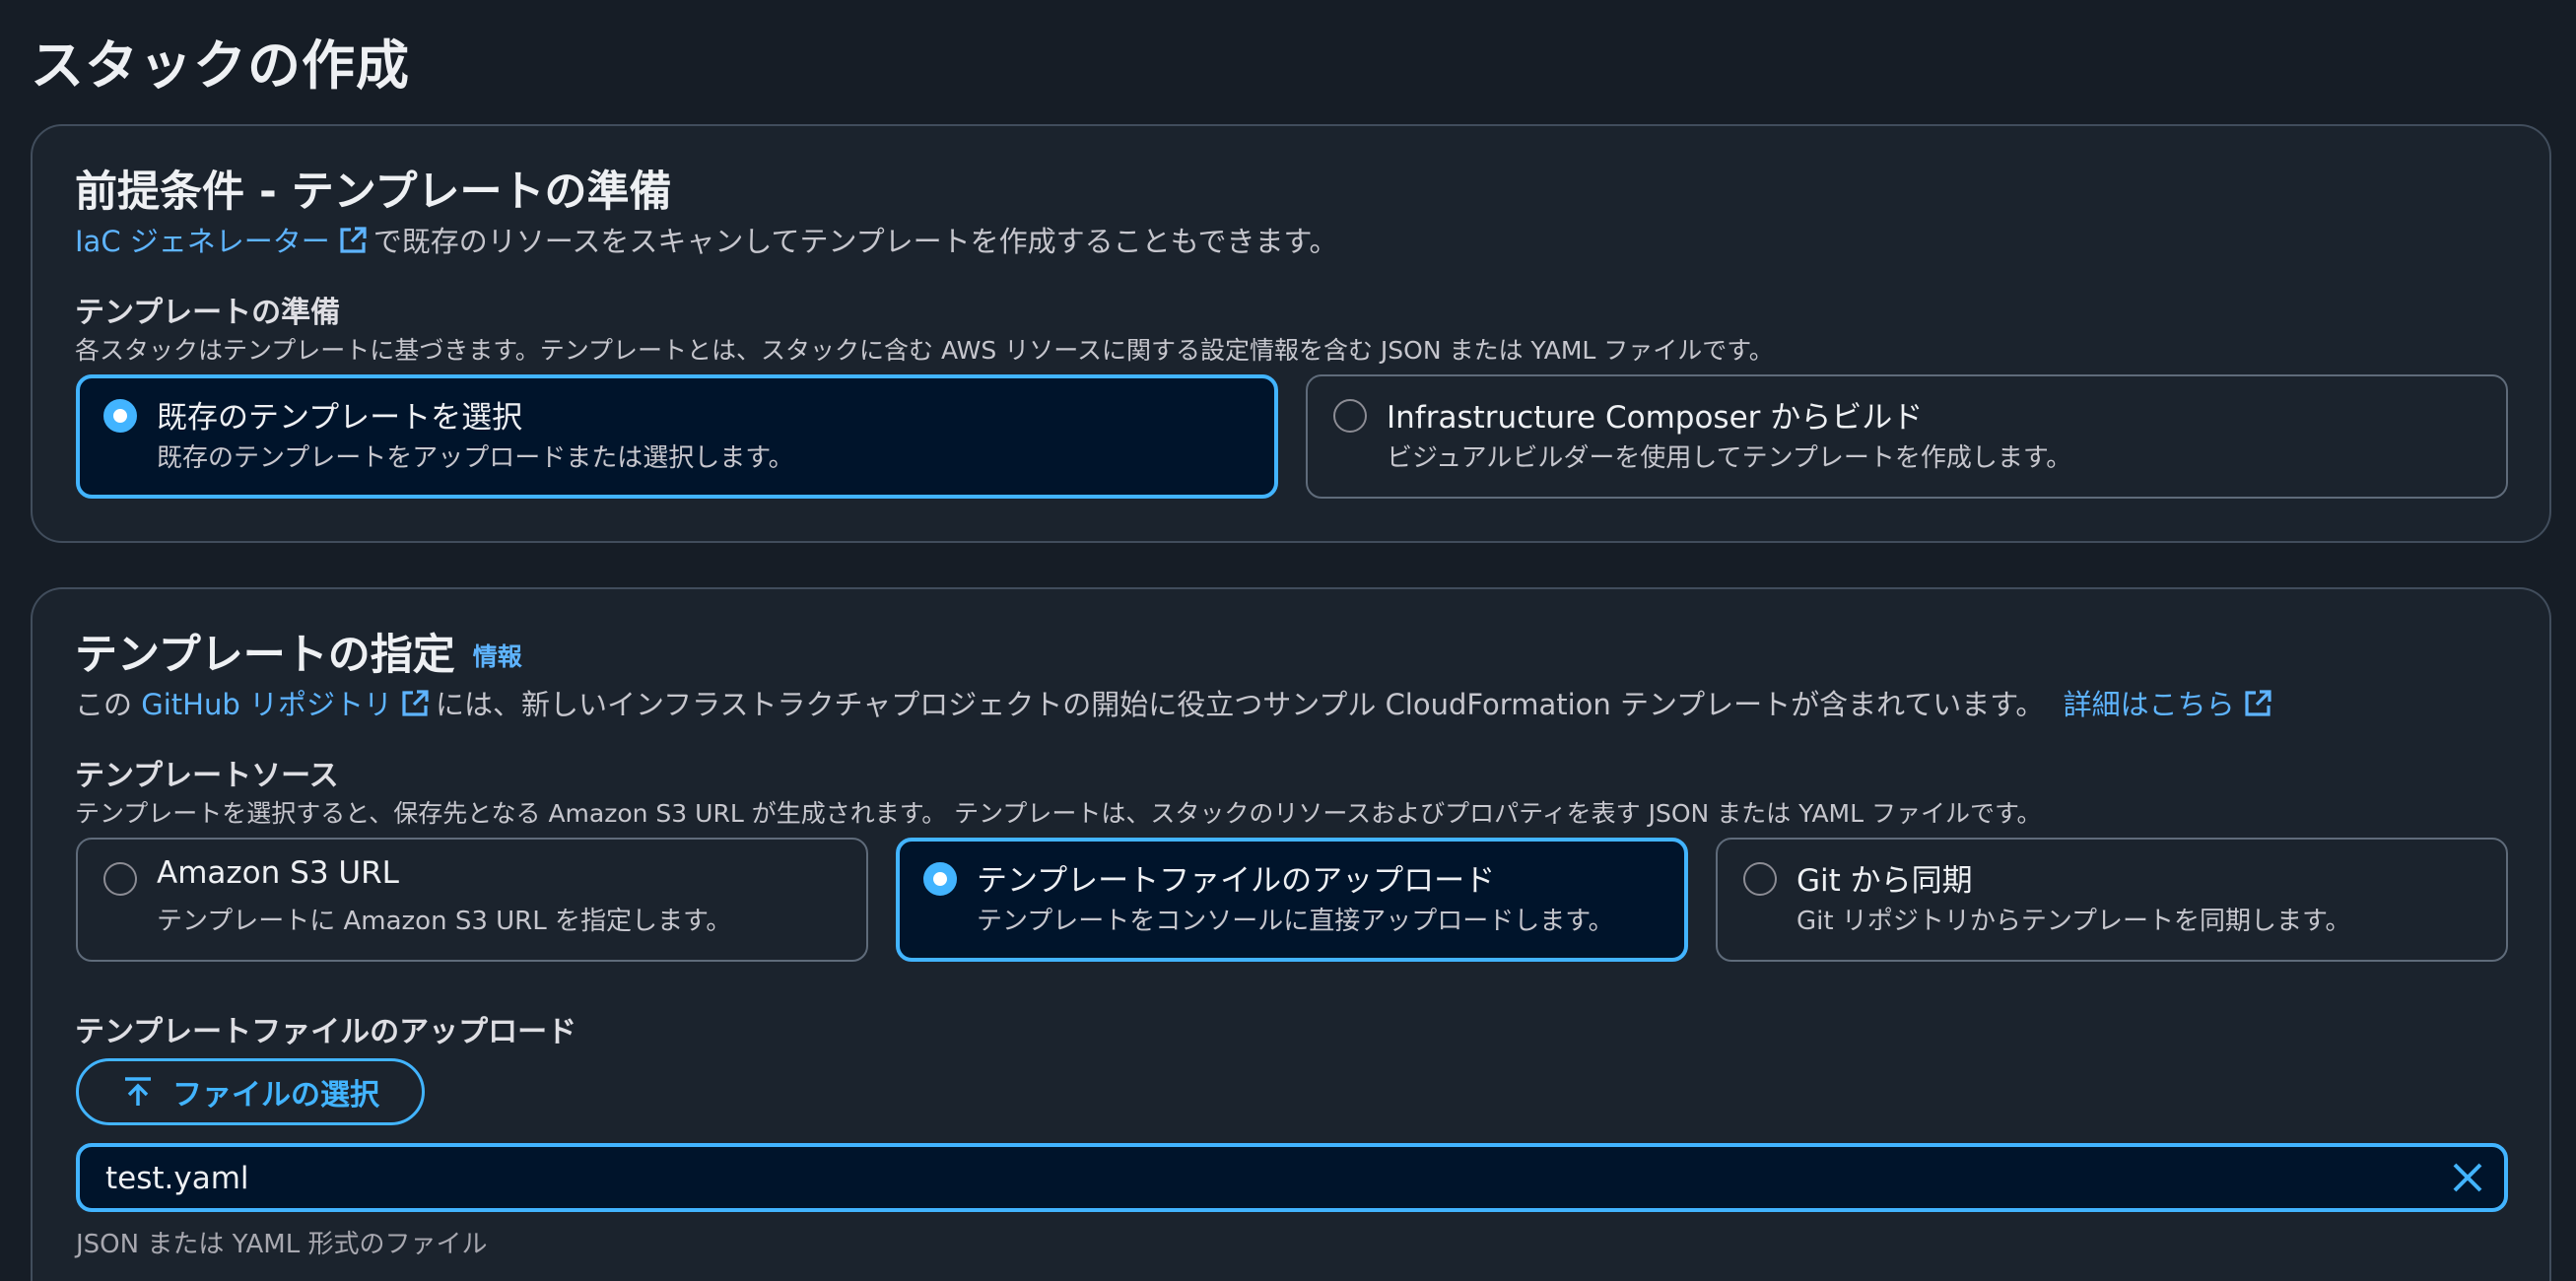 This screenshot has height=1281, width=2576. I want to click on iac-generator-description: で既存のリソースをスキャンしてテンプレートを作成することもできます。, so click(855, 241).